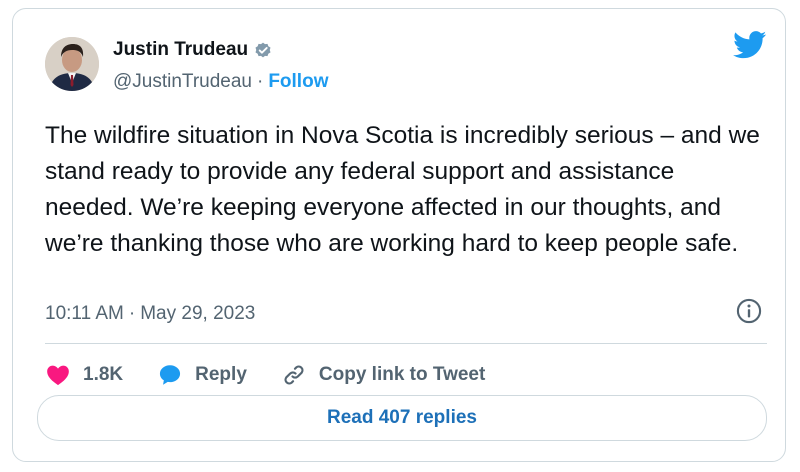 Image resolution: width=800 pixels, height=472 pixels. Describe the element at coordinates (749, 311) in the screenshot. I see `info-icon` at that location.